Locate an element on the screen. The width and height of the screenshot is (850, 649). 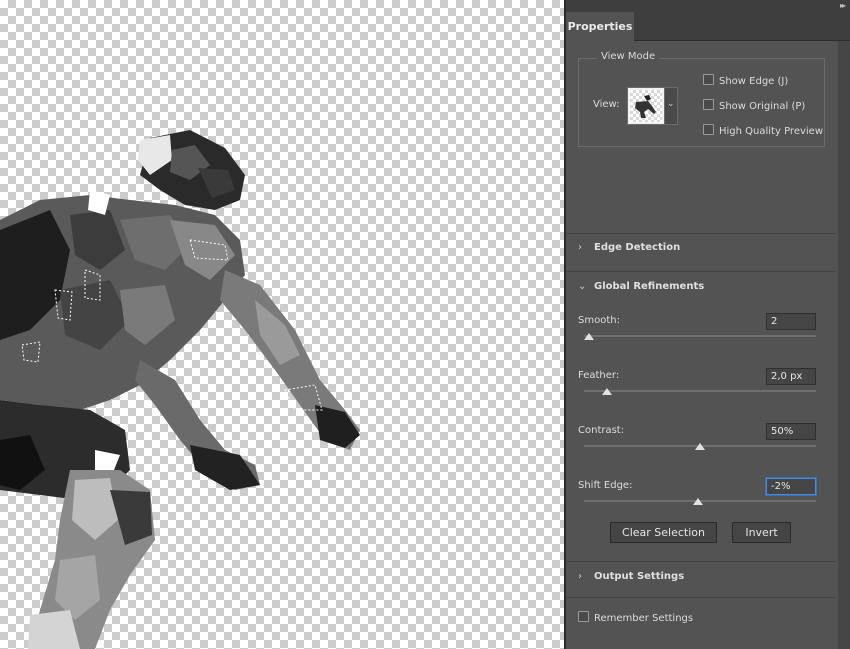
smooth-slider-thumb is located at coordinates (588, 336).